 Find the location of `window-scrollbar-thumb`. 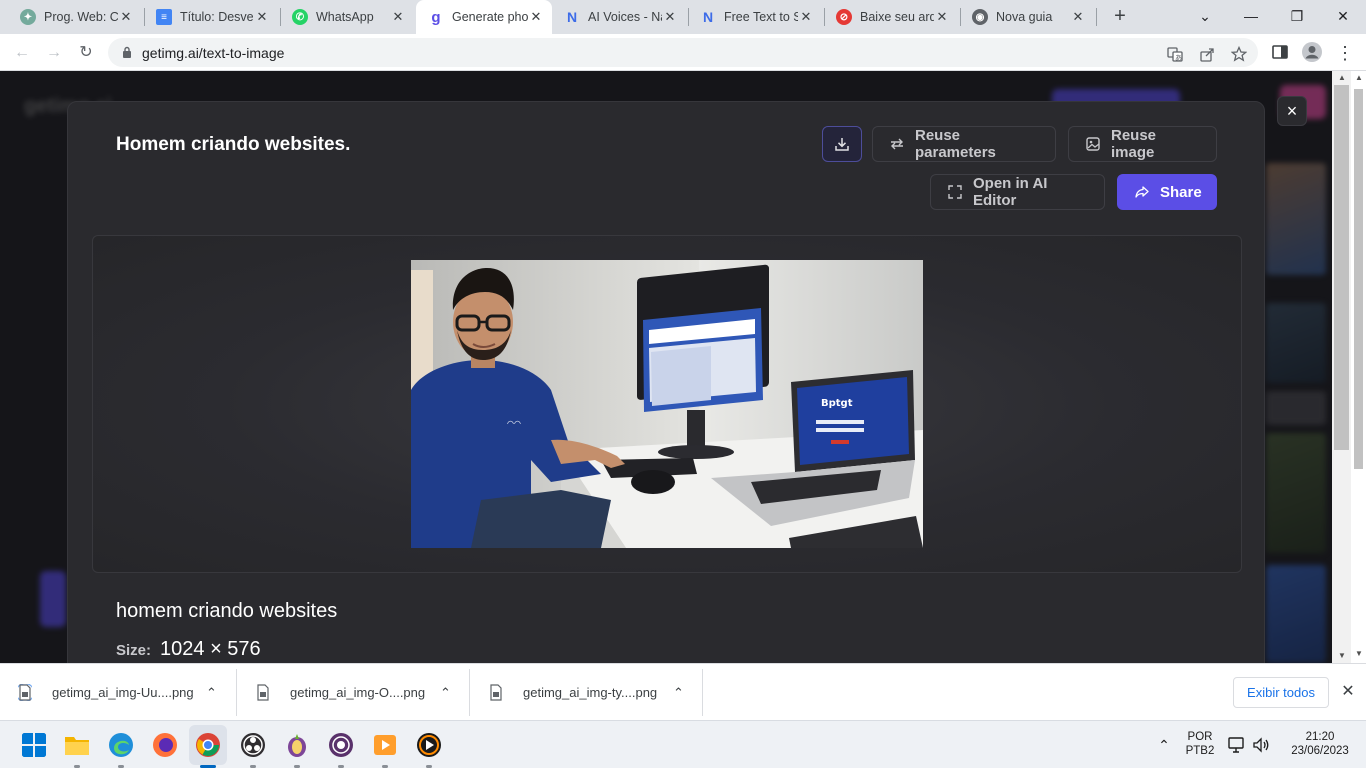

window-scrollbar-thumb is located at coordinates (1358, 279).